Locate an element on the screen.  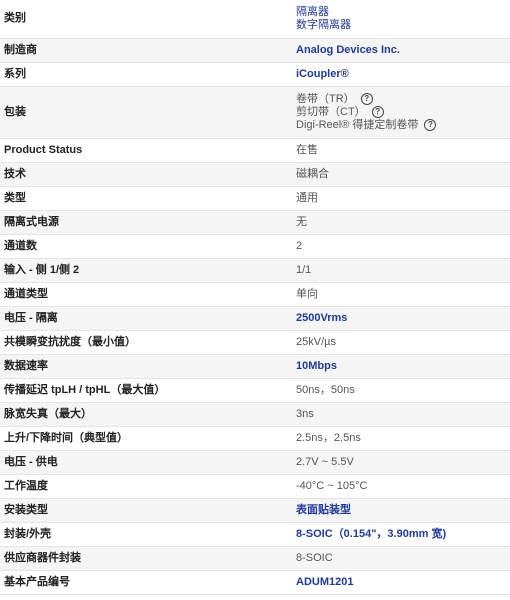
row-supplier-device-package: 供应商器件封装 8-SOIC is located at coordinates (255, 558).